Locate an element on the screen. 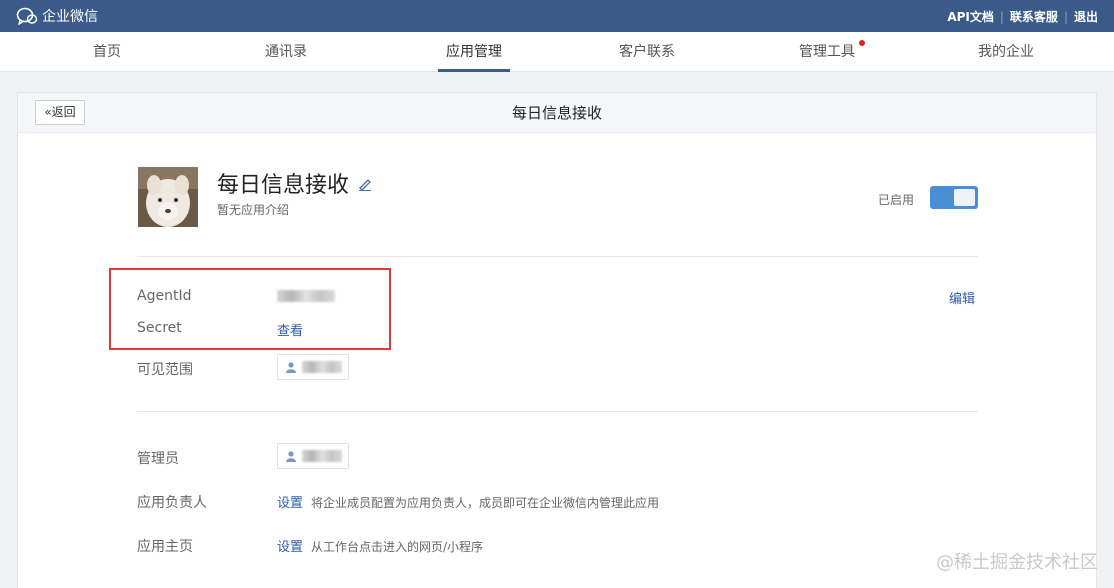  nav-management-tools-label: 管理工具 is located at coordinates (827, 52).